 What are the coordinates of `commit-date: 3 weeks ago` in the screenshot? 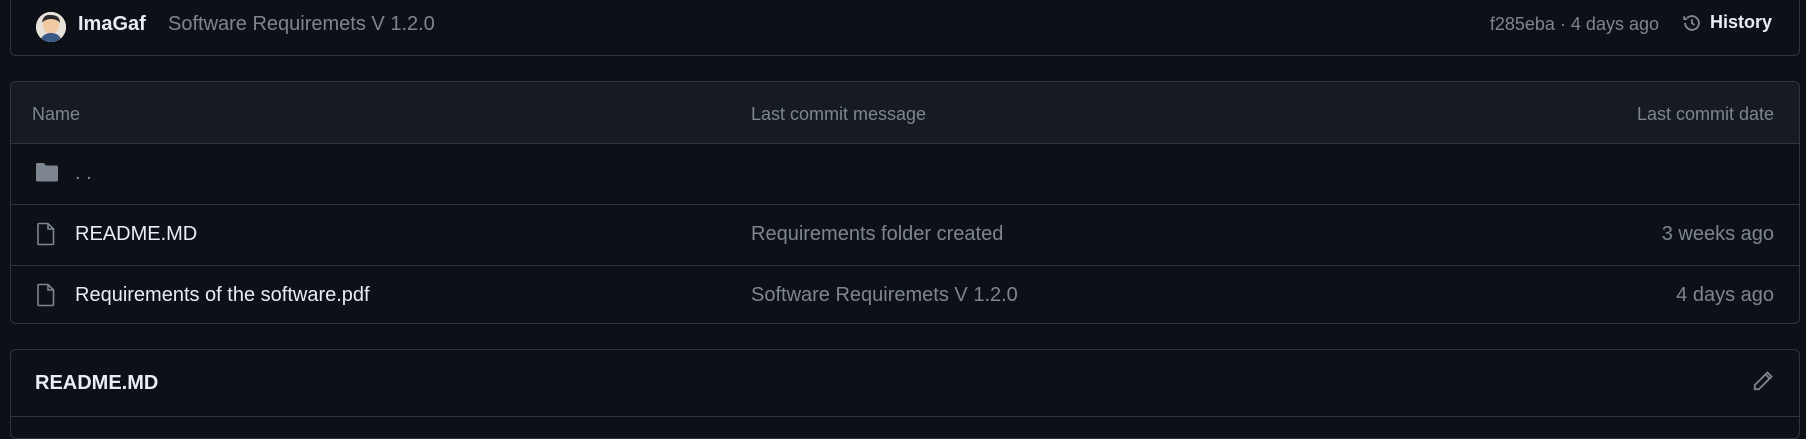 It's located at (1717, 234).